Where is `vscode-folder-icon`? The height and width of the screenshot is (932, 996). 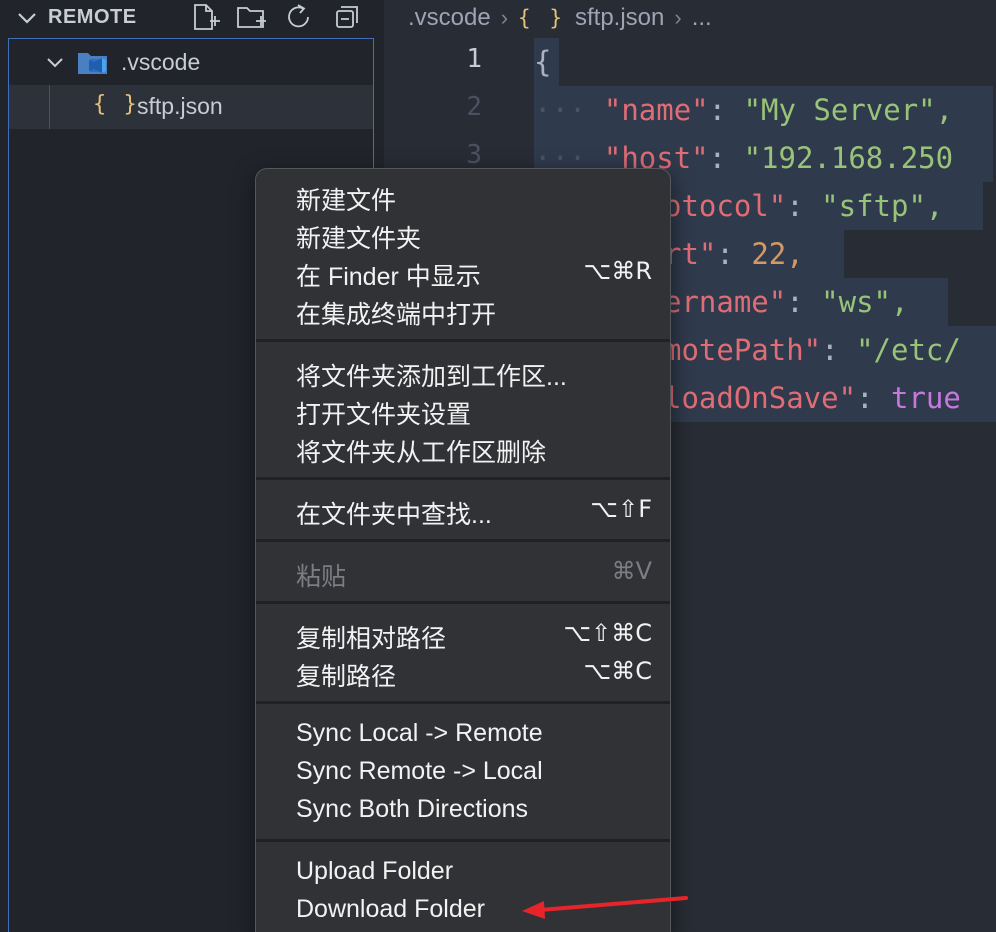
vscode-folder-icon is located at coordinates (92, 63).